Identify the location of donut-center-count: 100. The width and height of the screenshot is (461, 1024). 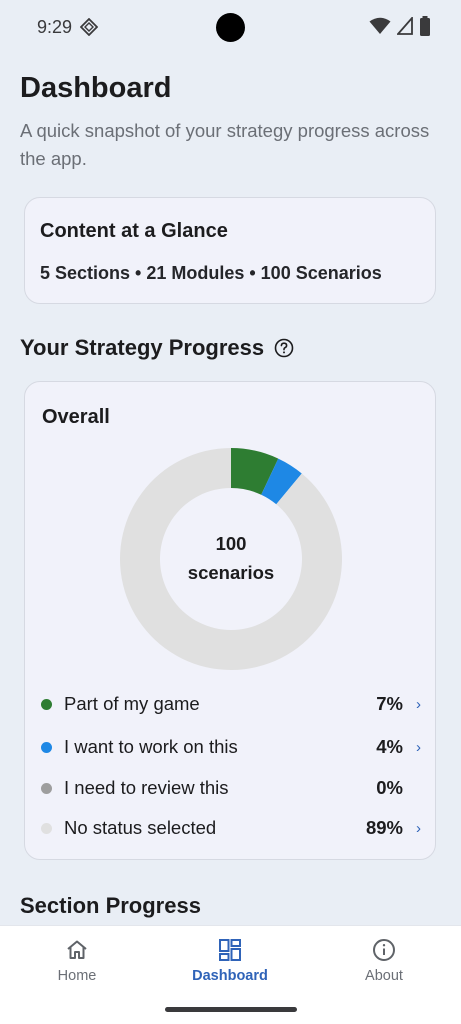
(231, 543).